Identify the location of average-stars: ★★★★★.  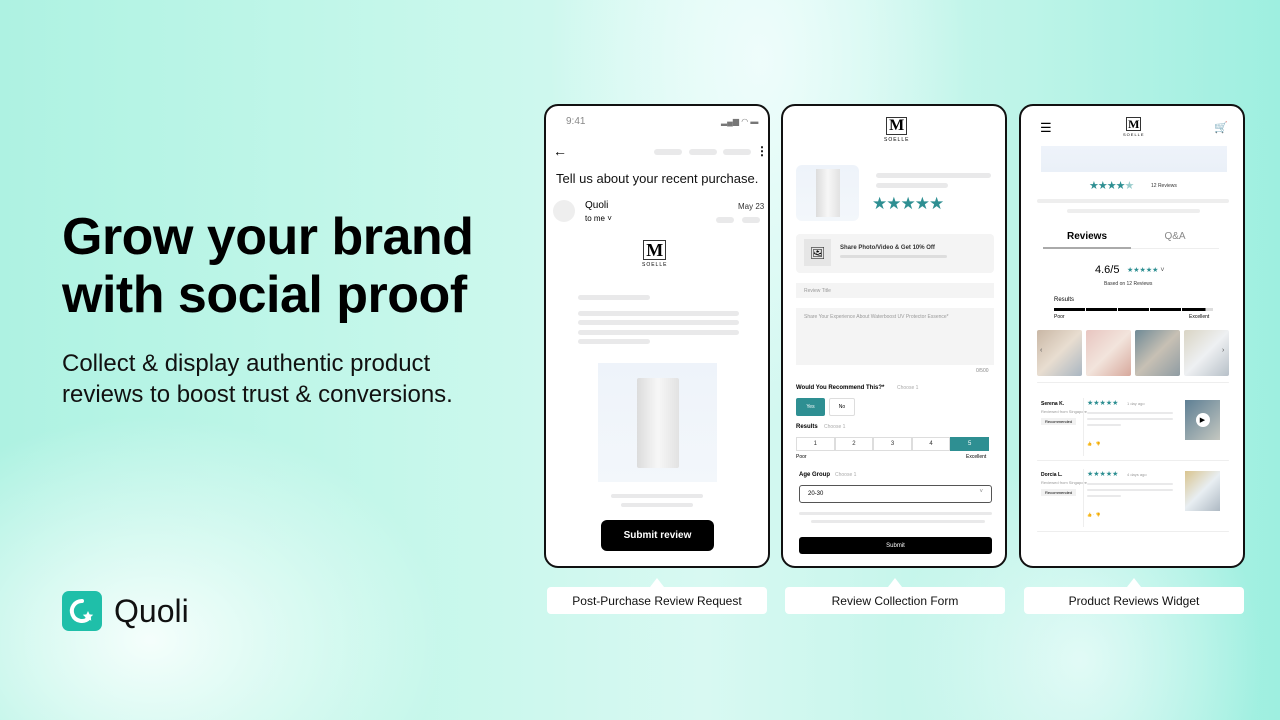
(1111, 186).